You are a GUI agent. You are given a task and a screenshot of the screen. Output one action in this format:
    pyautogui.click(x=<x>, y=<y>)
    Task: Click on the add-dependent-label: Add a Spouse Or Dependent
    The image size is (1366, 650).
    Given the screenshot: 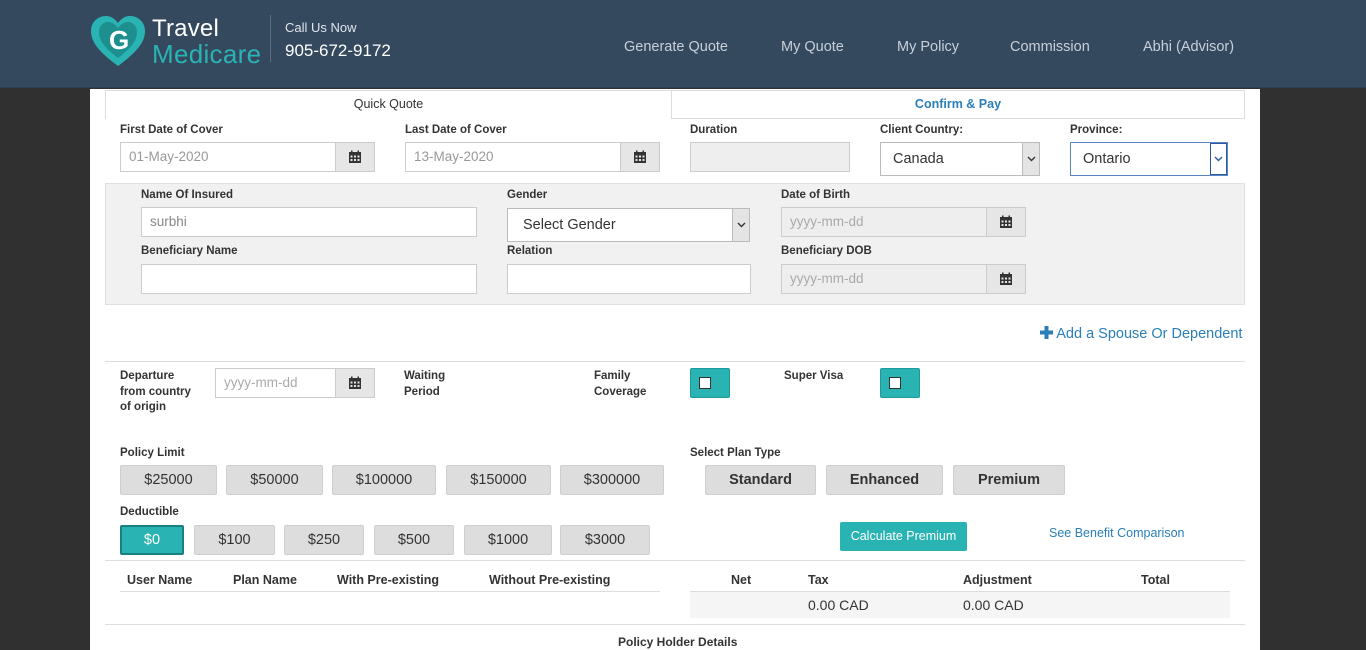 What is the action you would take?
    pyautogui.click(x=1149, y=334)
    